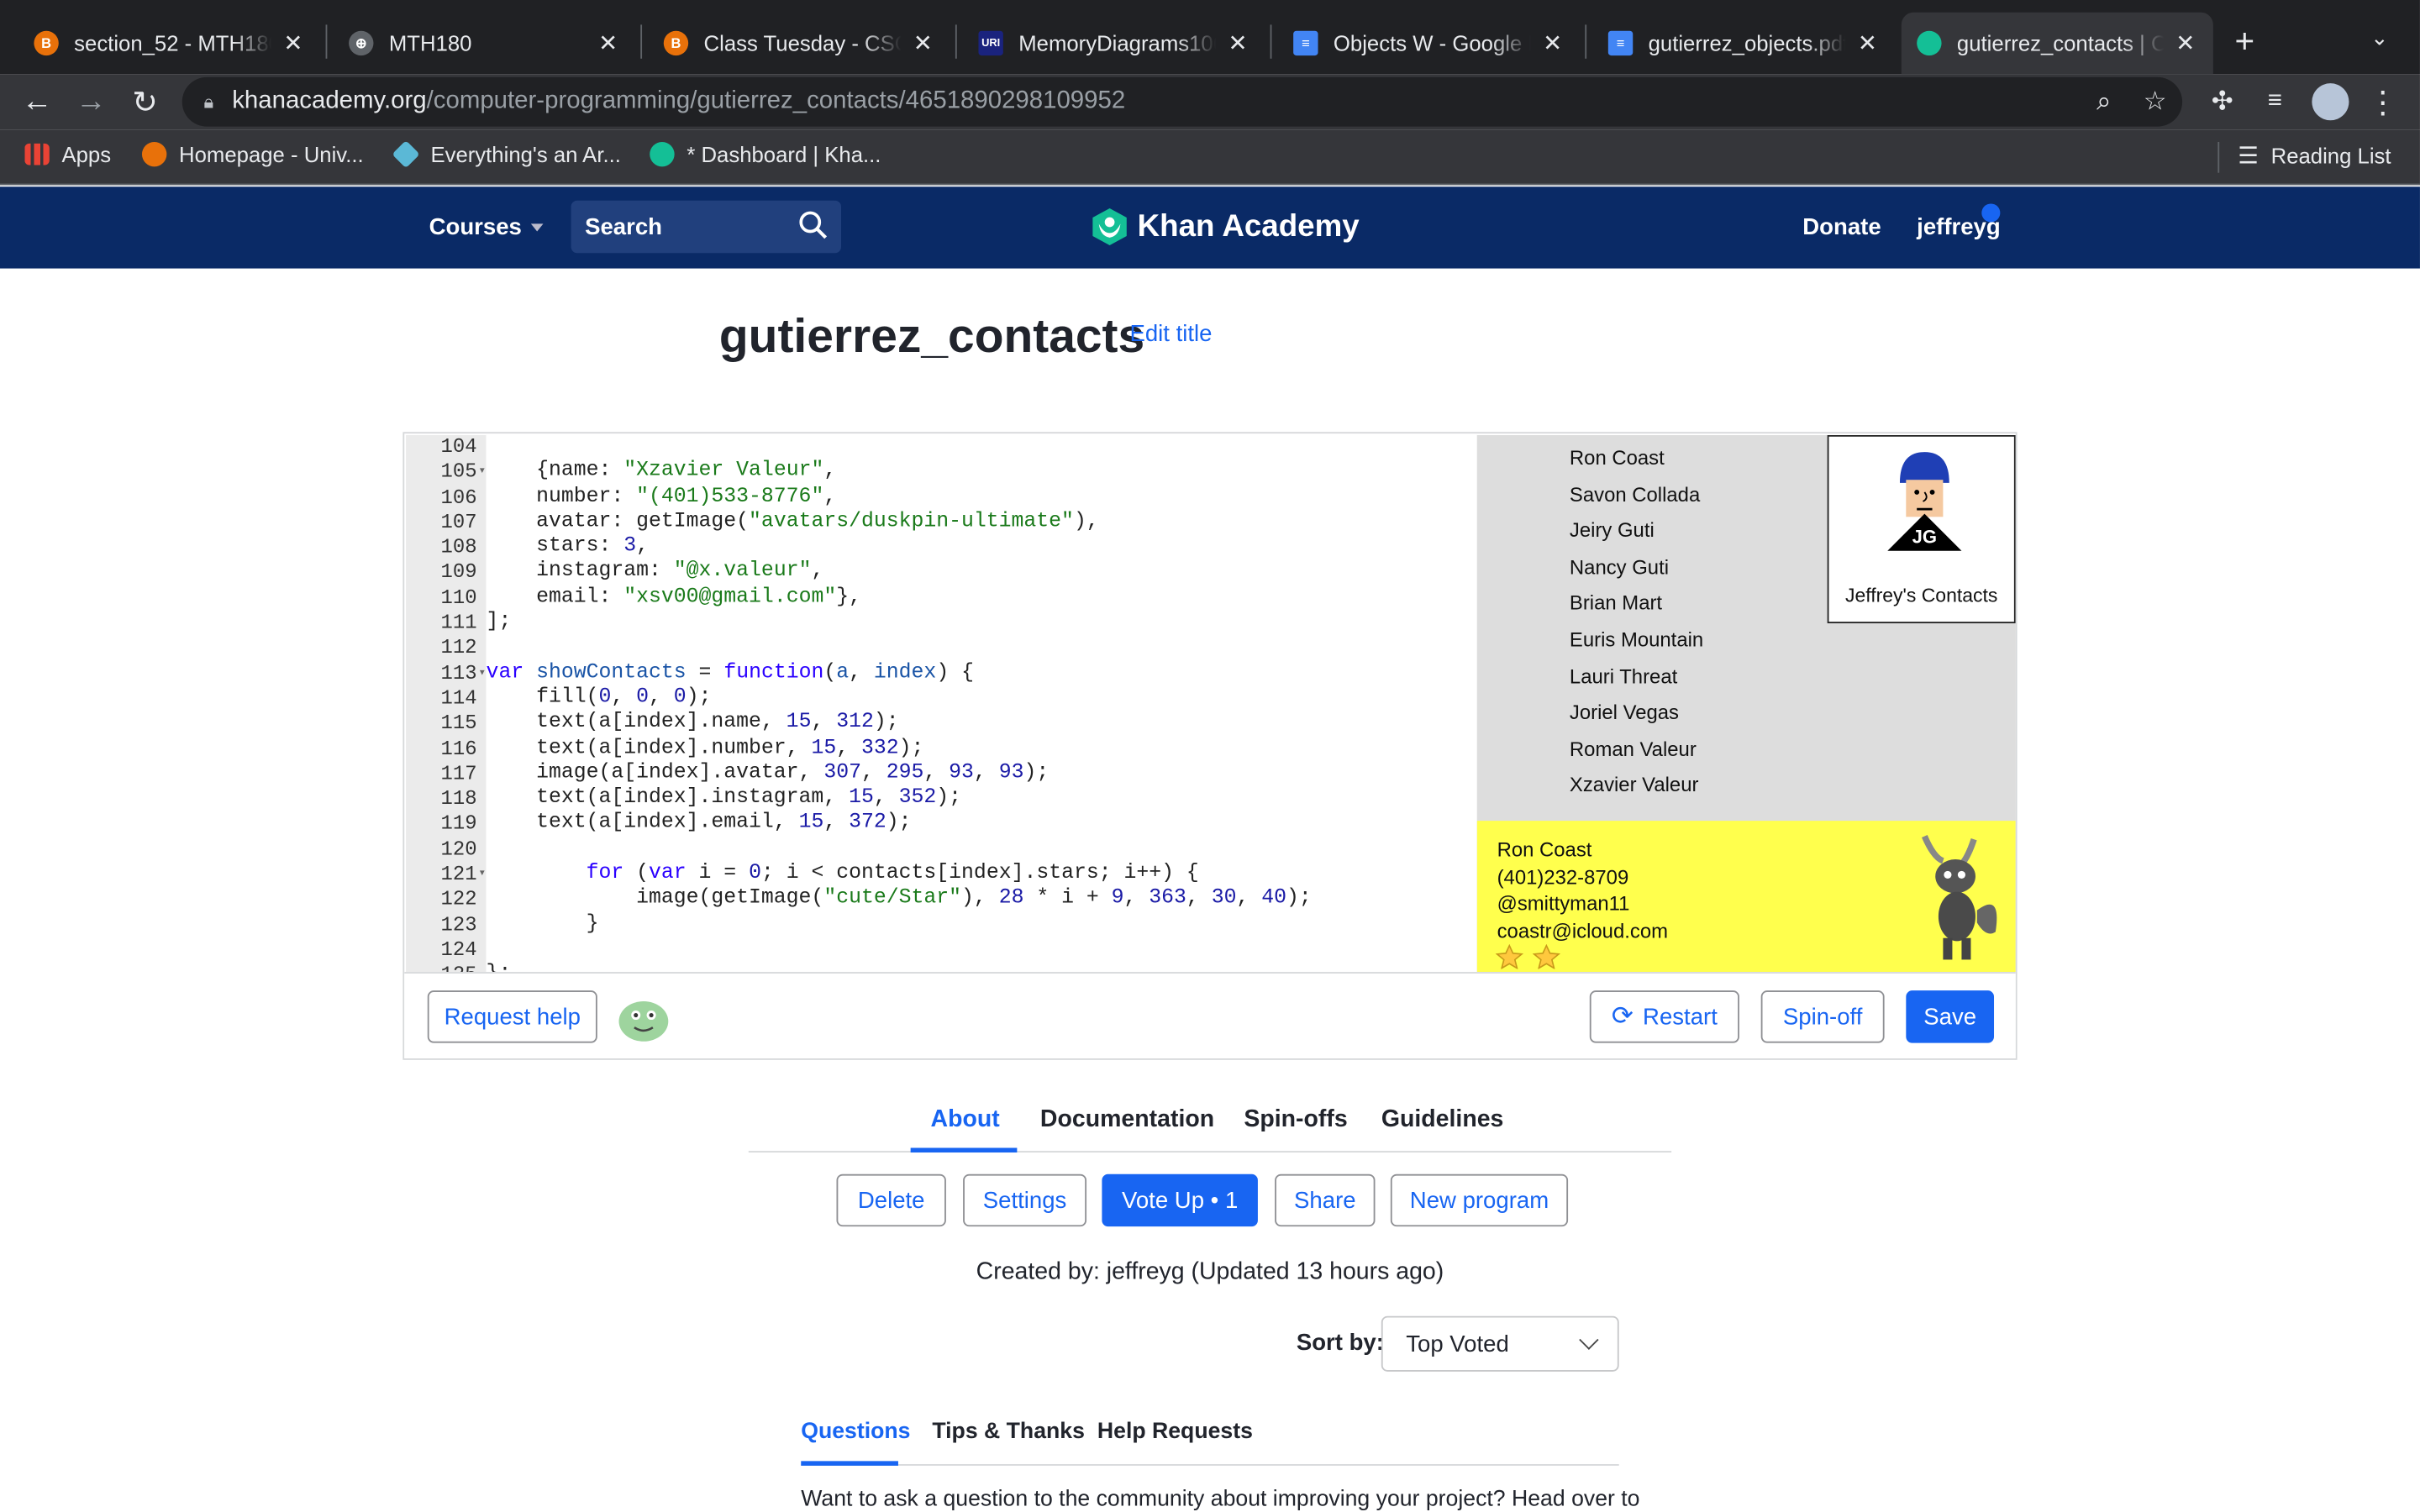  I want to click on khan-academy-logo: Khan Academy, so click(1226, 227).